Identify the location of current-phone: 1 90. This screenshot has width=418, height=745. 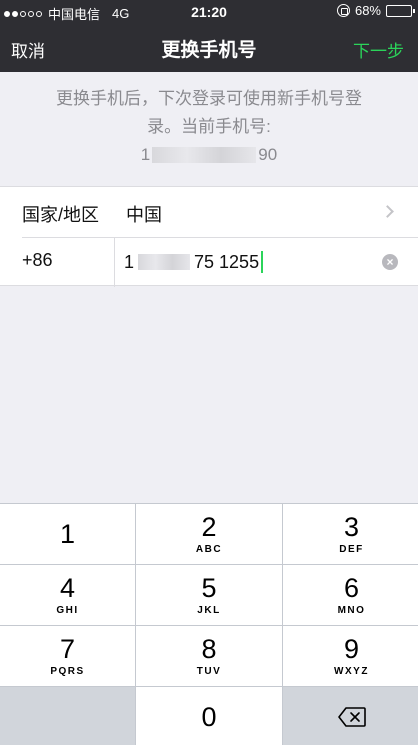
(209, 155).